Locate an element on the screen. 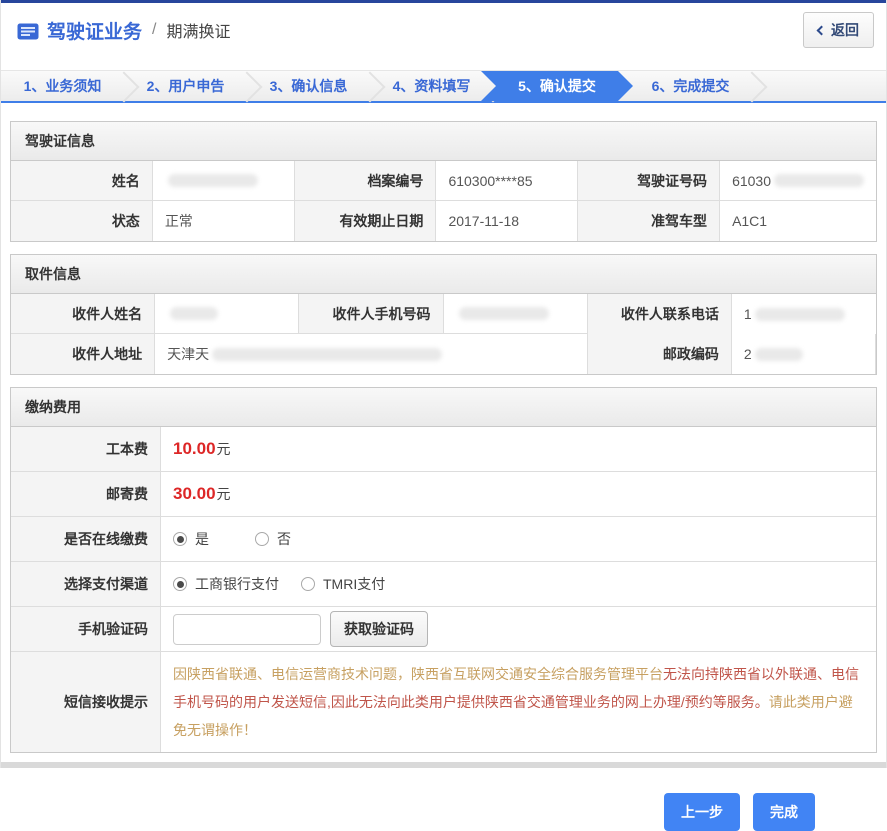  sms-code-row: 获取验证码 is located at coordinates (518, 629).